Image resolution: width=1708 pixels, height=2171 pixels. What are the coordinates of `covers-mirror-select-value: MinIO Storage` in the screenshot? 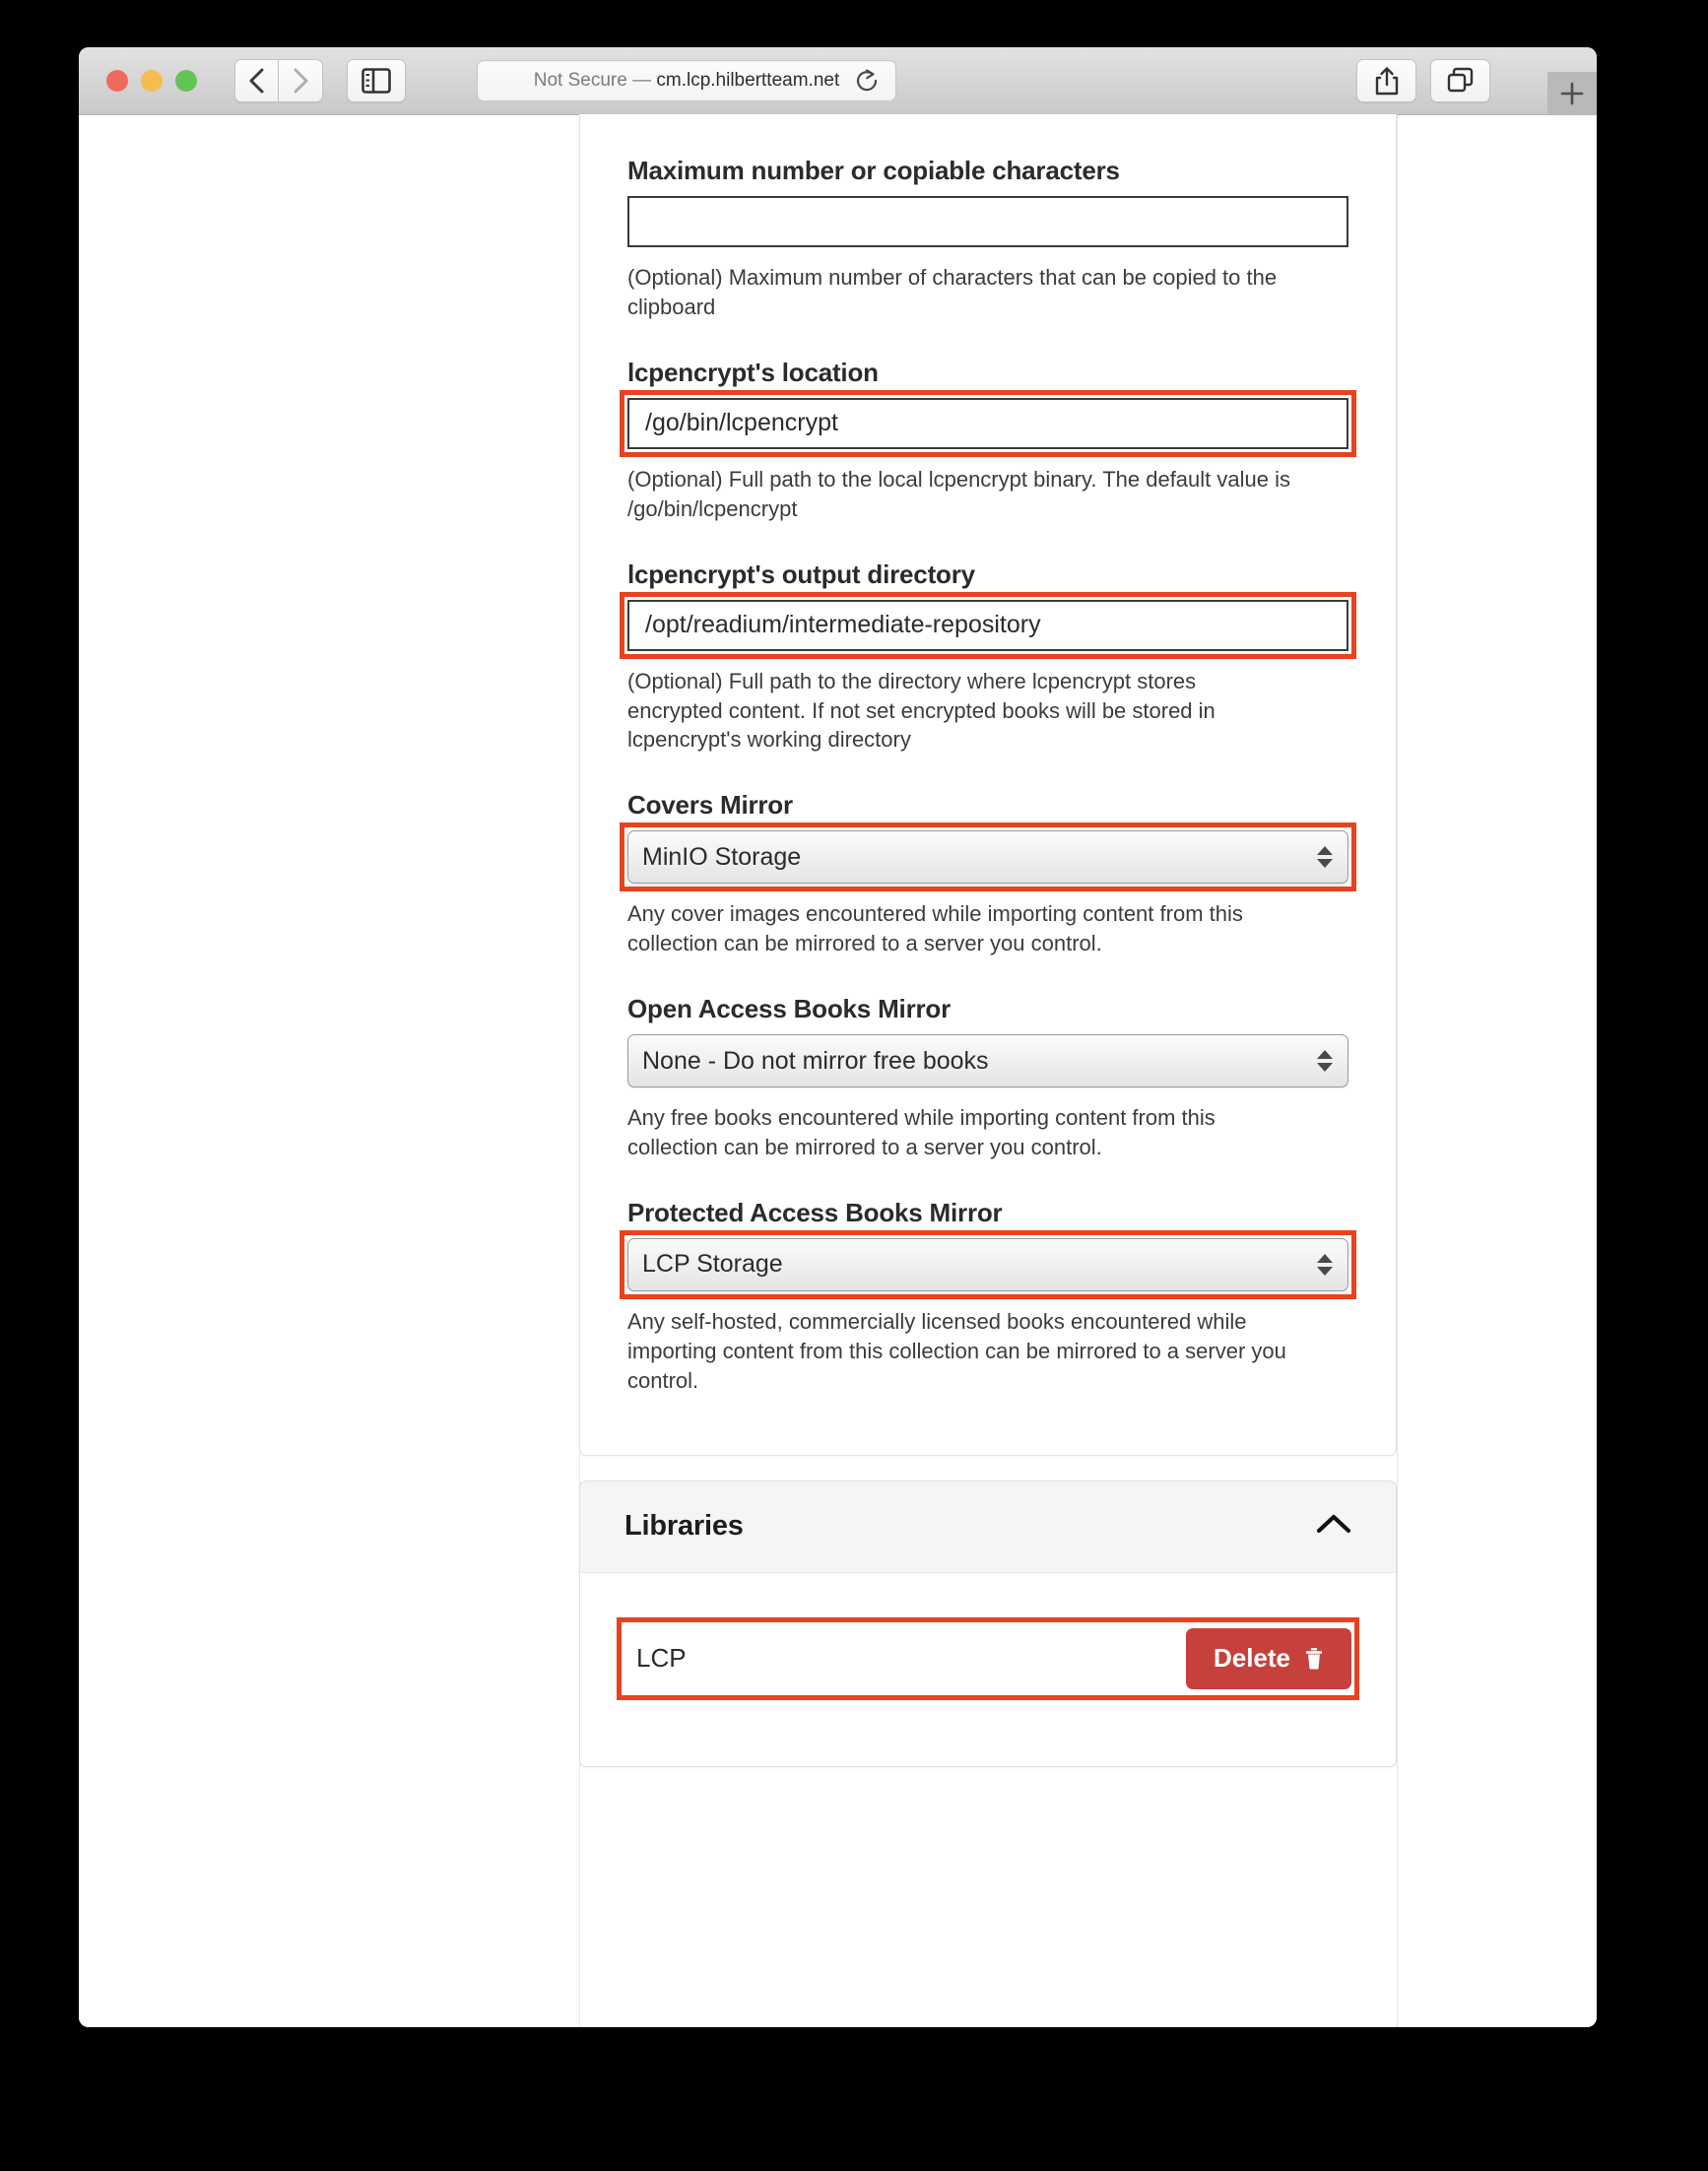 It's located at (987, 857).